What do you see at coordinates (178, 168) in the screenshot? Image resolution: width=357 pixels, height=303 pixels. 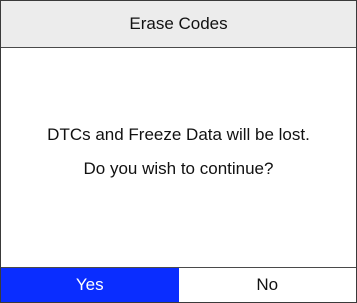 I see `message-line-2: Do you wish to continue?` at bounding box center [178, 168].